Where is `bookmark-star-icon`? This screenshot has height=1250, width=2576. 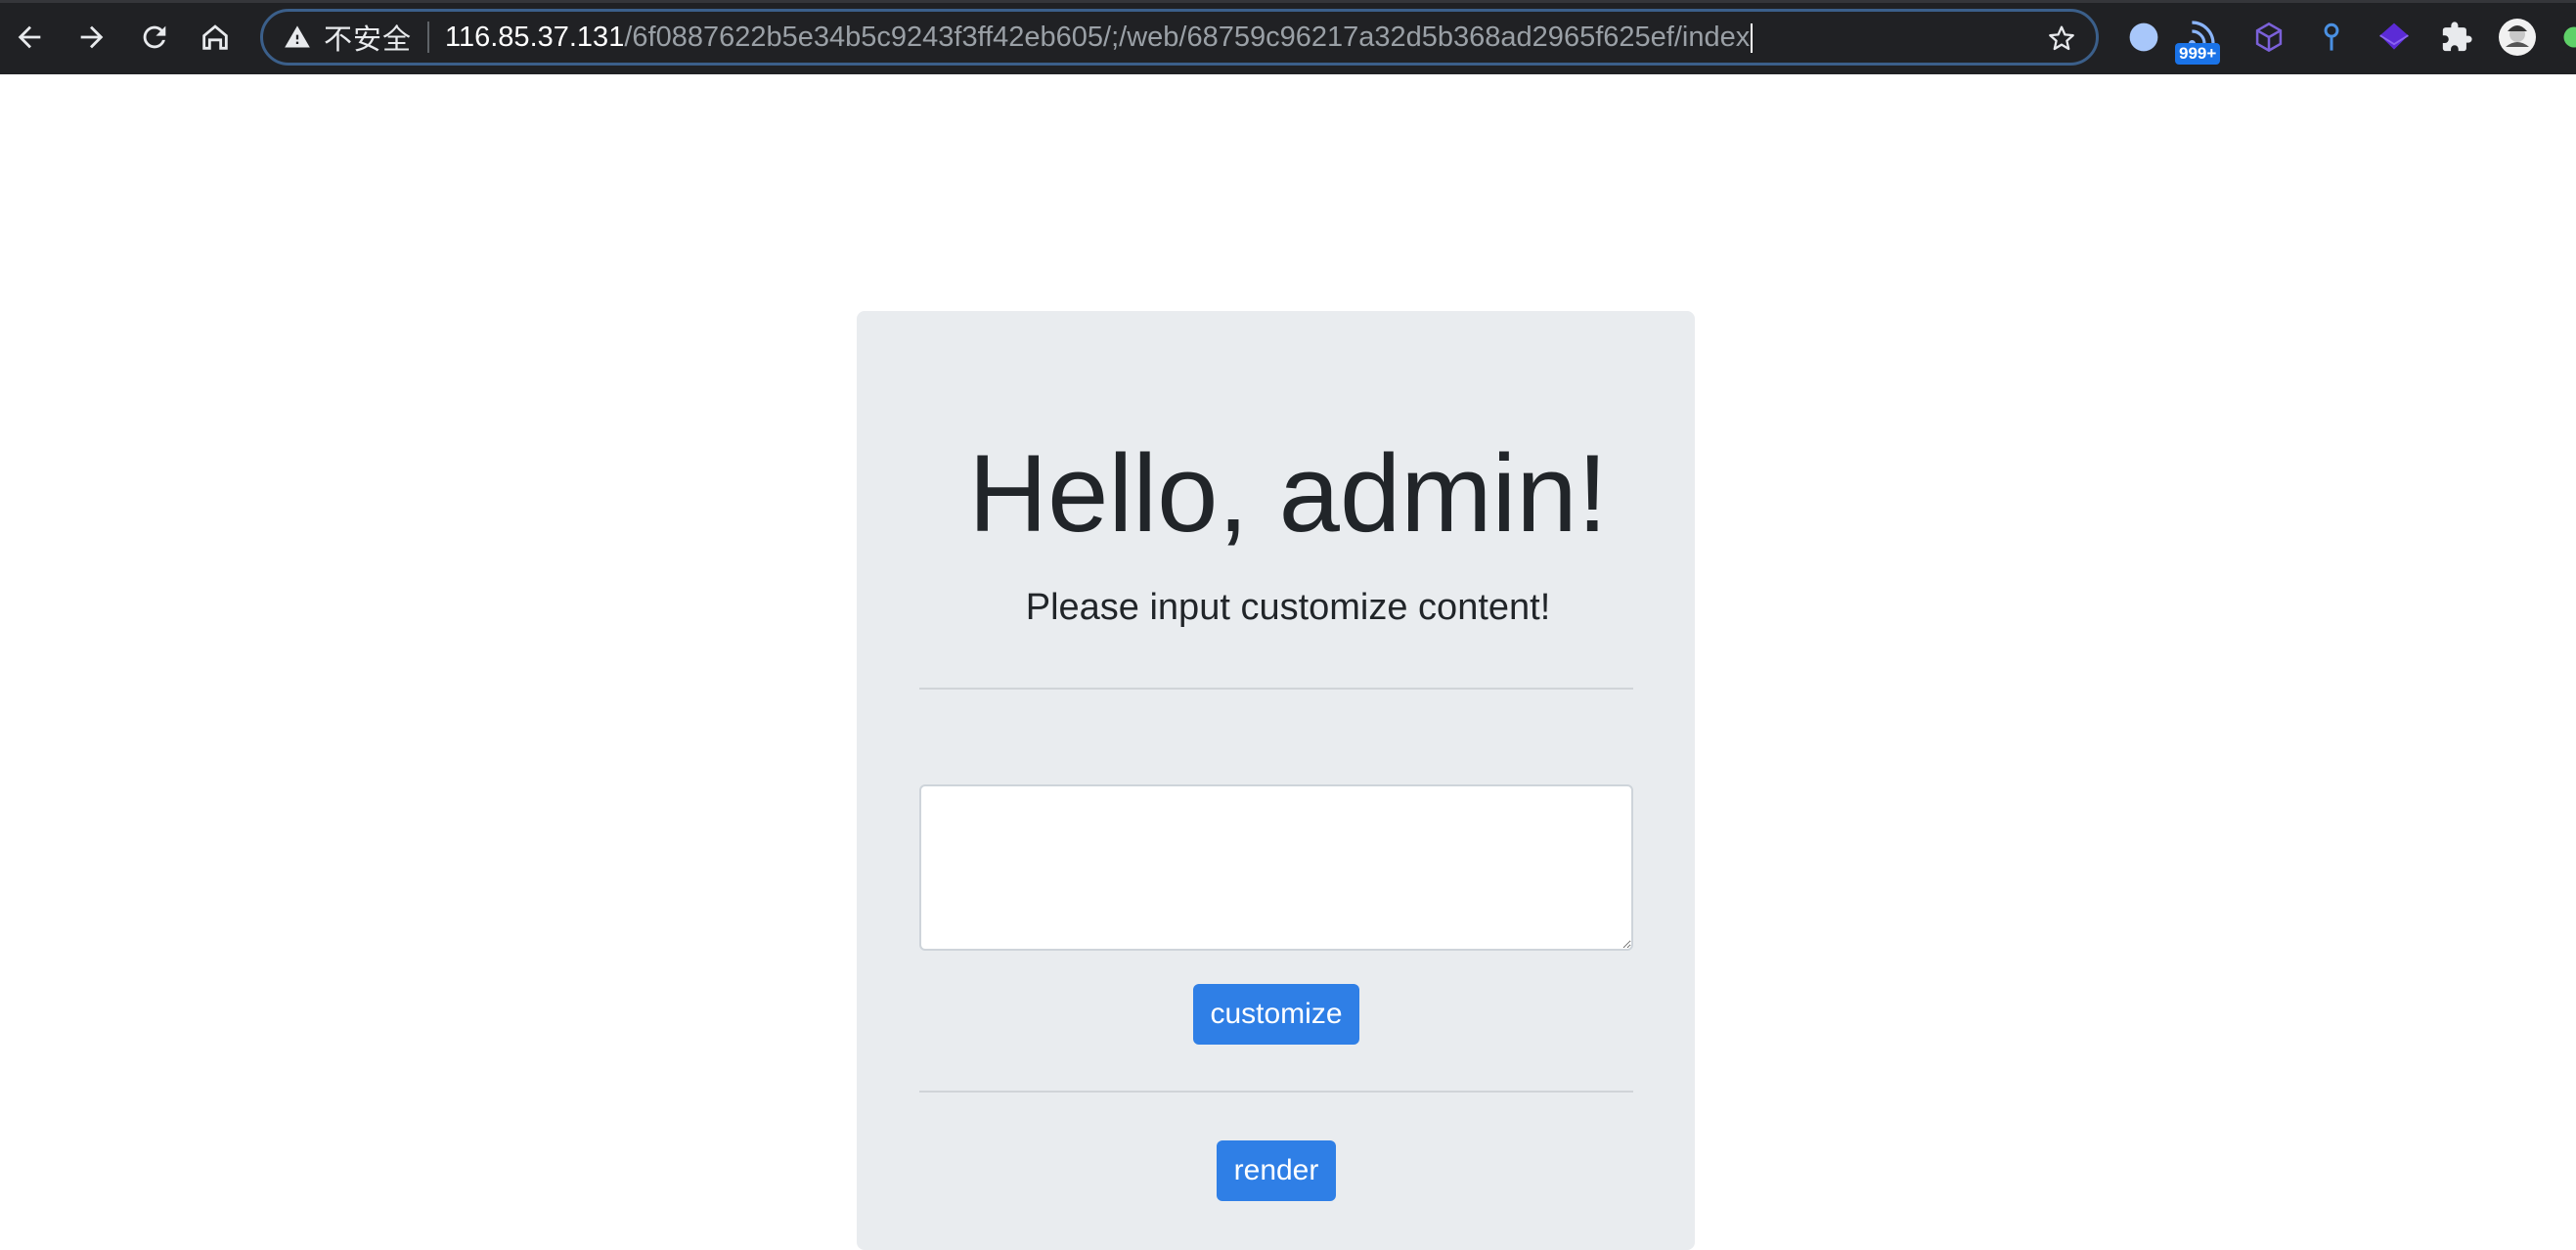
bookmark-star-icon is located at coordinates (2061, 38).